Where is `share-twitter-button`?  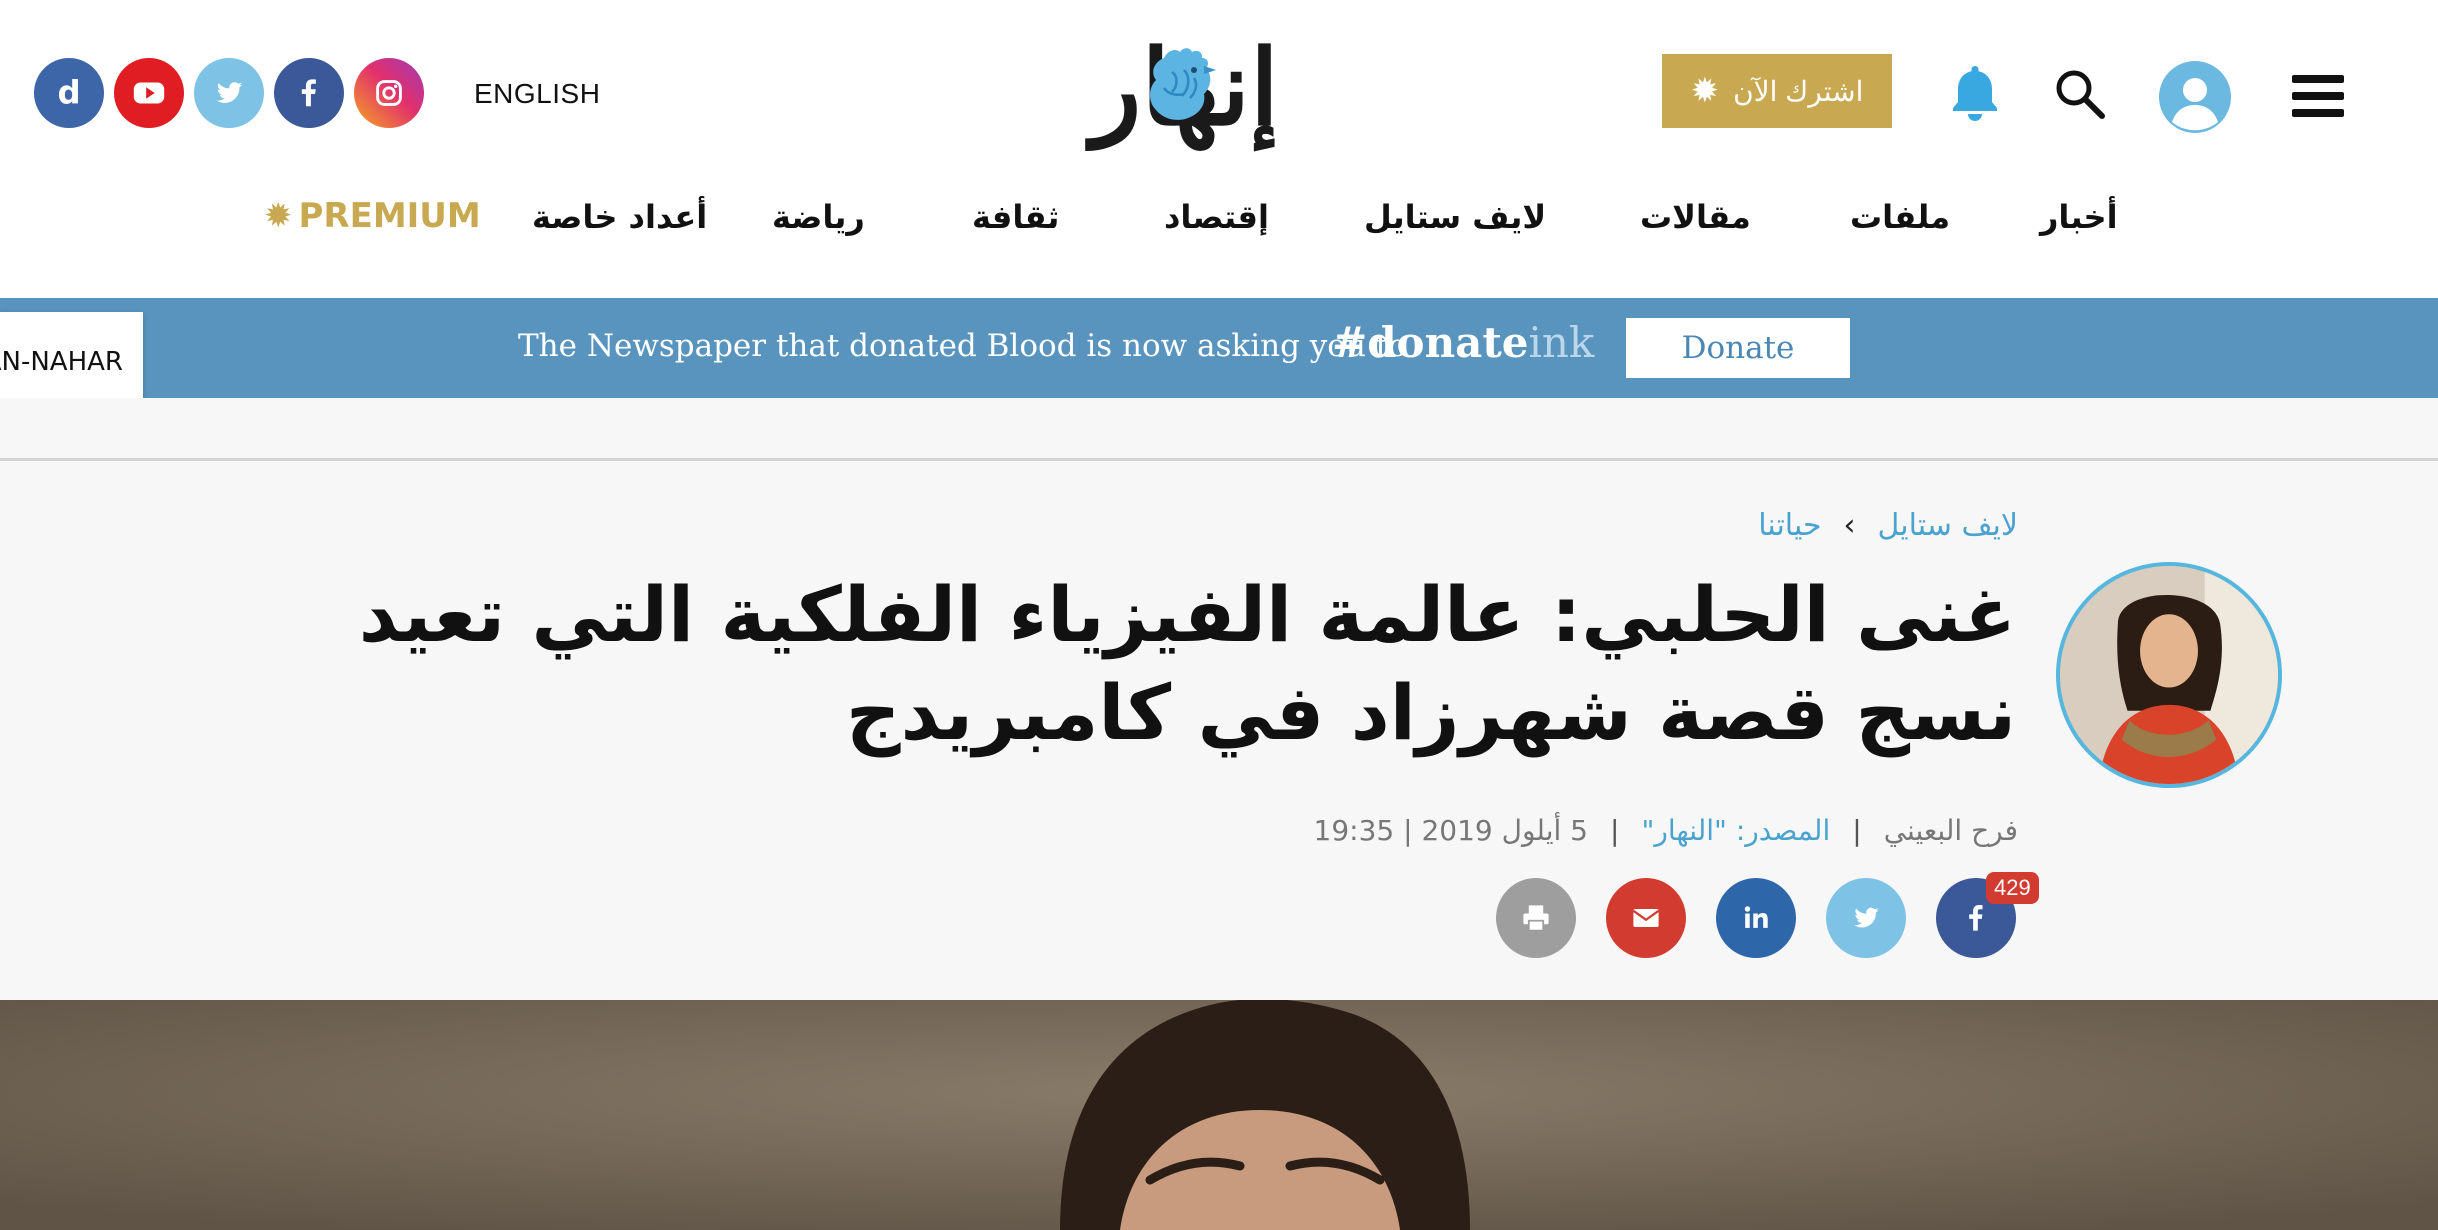
share-twitter-button is located at coordinates (1866, 918).